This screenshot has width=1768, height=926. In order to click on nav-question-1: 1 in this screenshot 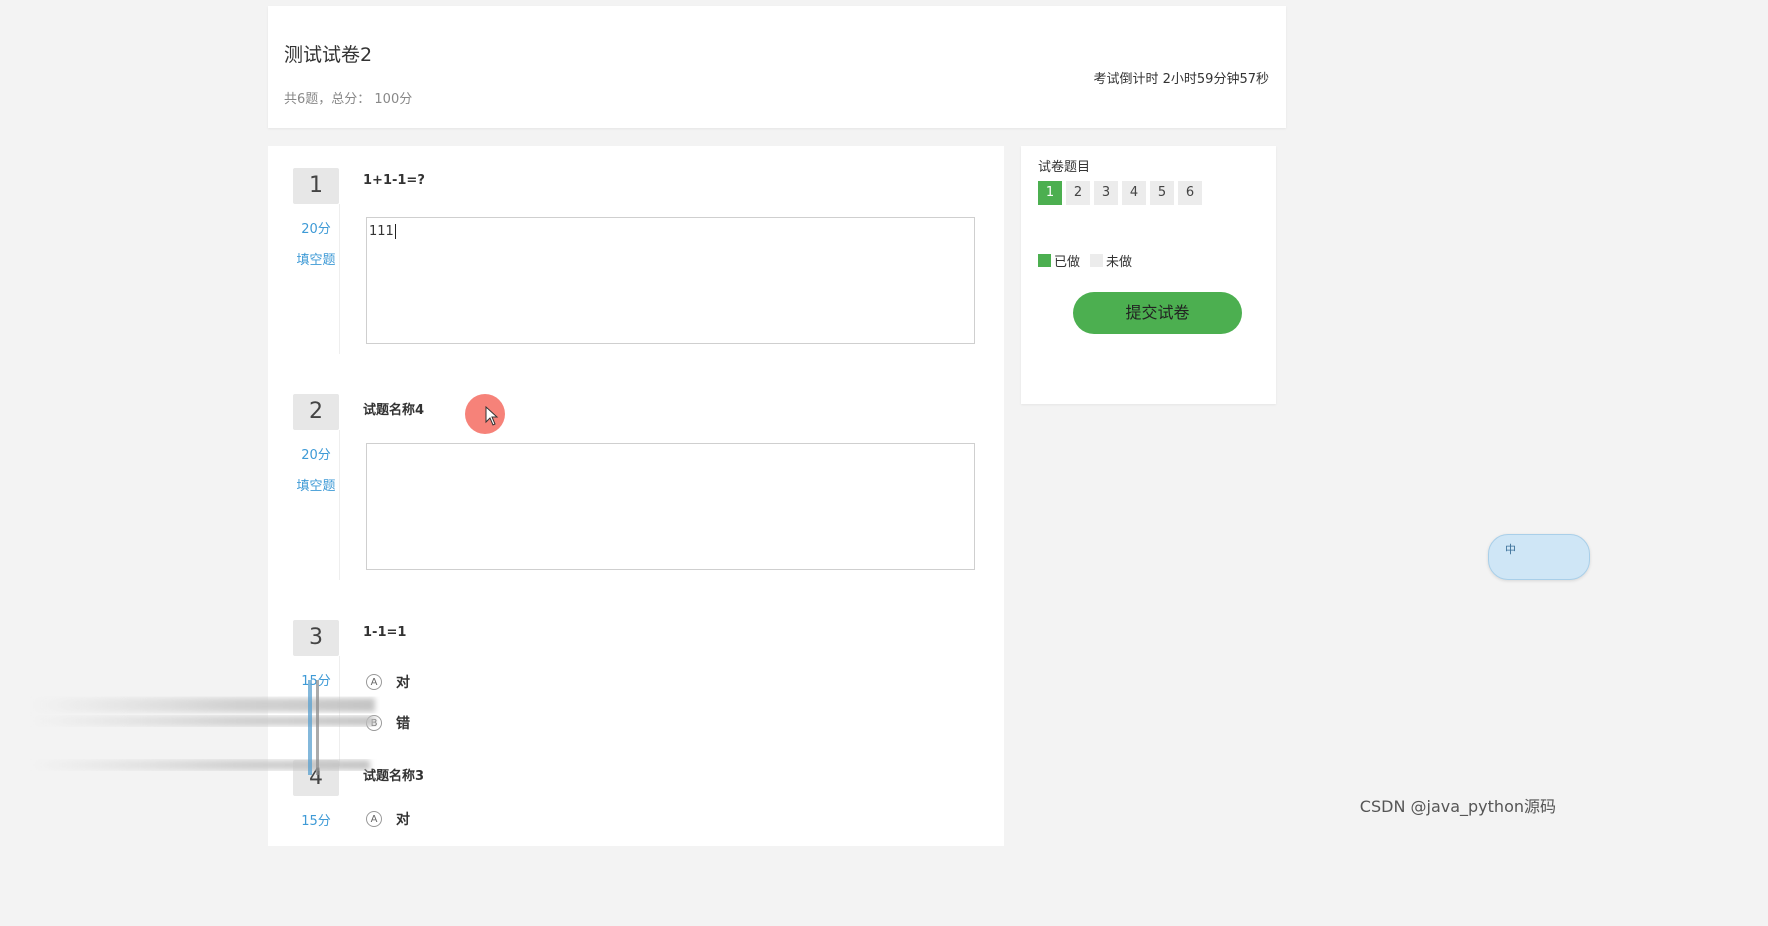, I will do `click(1050, 193)`.